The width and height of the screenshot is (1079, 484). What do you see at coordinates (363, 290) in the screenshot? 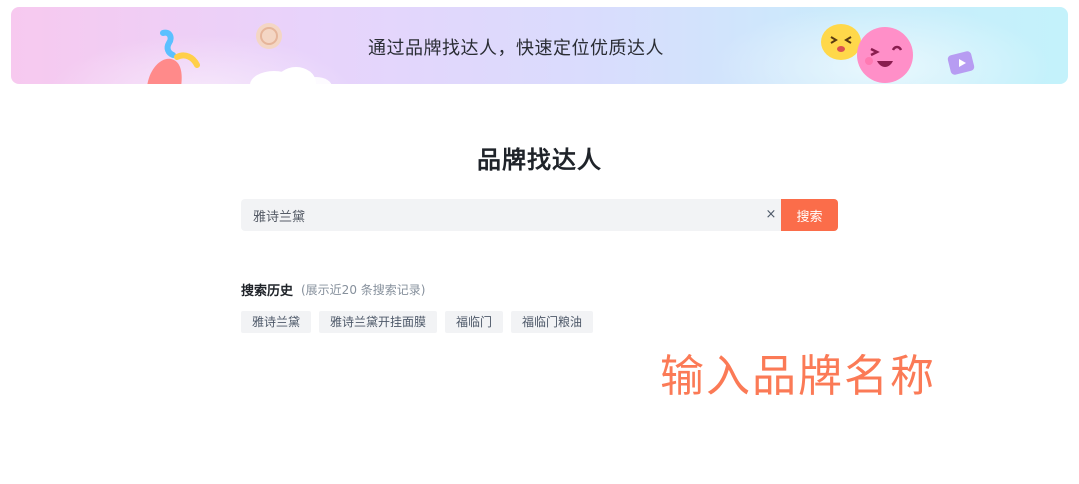
I see `history-note: (展示近20 条搜索记录)` at bounding box center [363, 290].